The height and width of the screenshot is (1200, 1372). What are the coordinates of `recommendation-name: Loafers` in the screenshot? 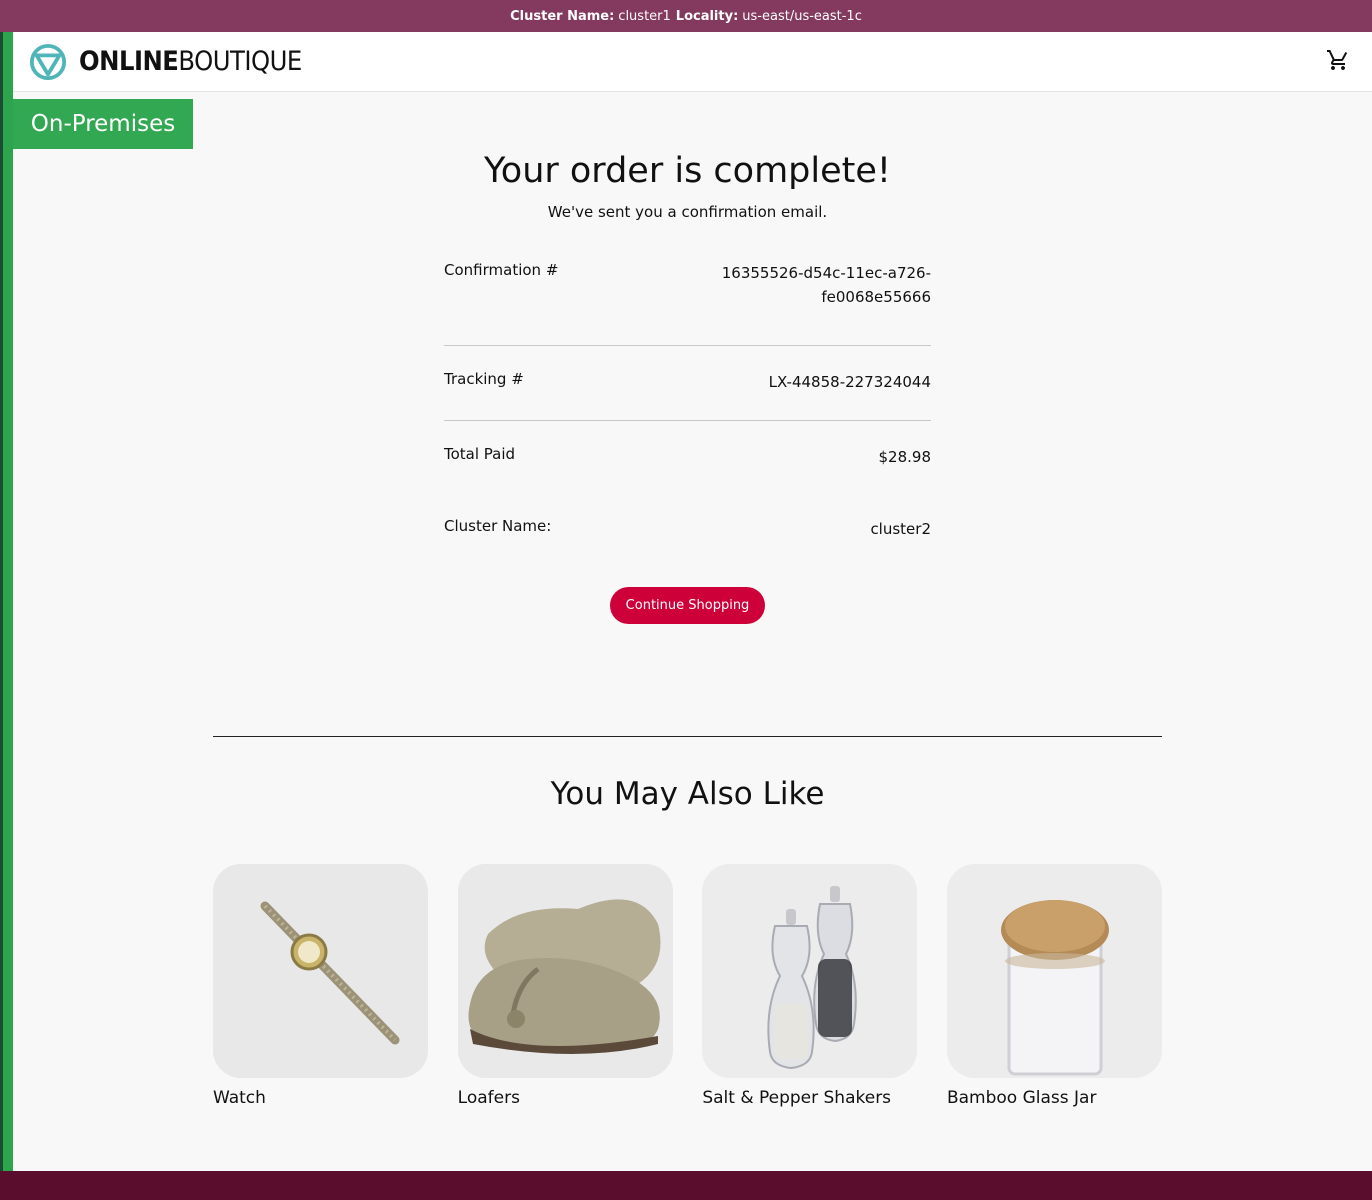 It's located at (565, 1098).